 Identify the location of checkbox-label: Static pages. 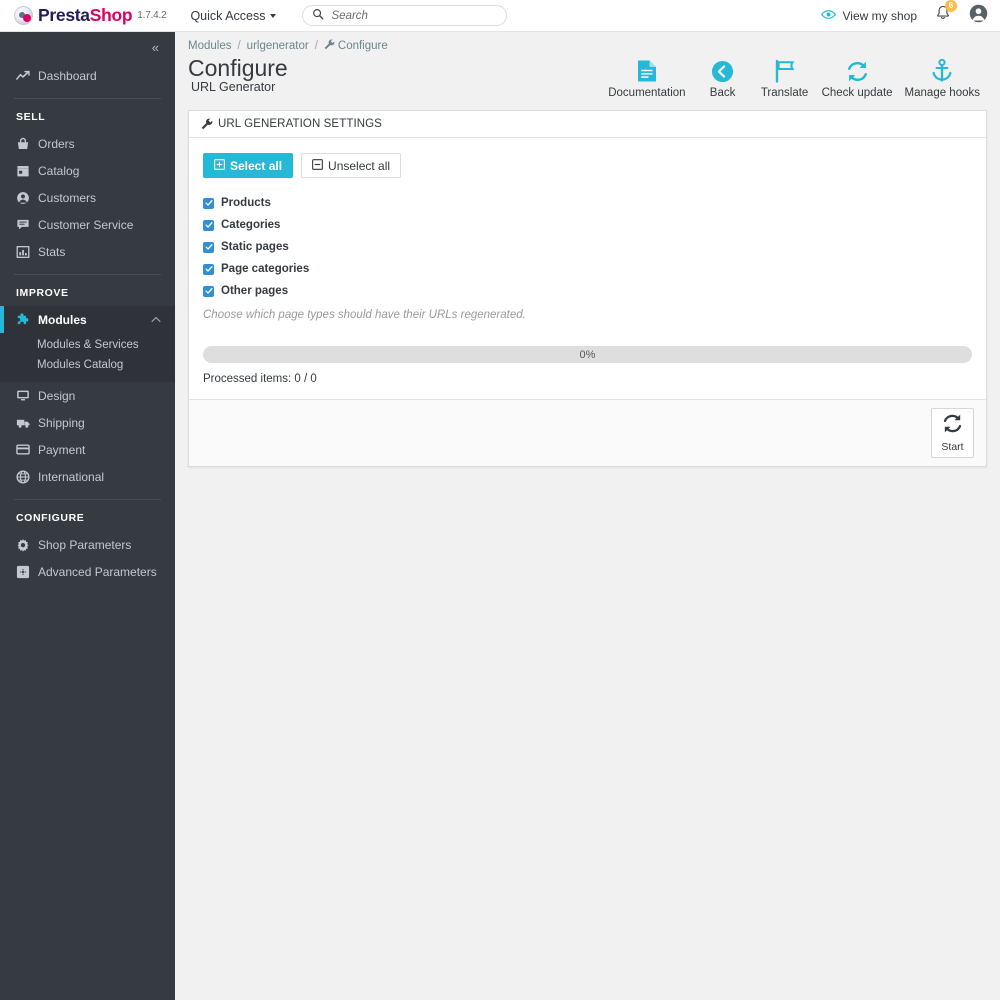
(255, 247).